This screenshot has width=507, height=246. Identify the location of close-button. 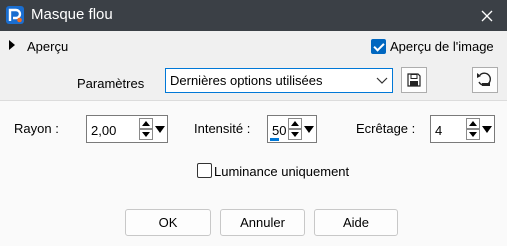
(487, 15).